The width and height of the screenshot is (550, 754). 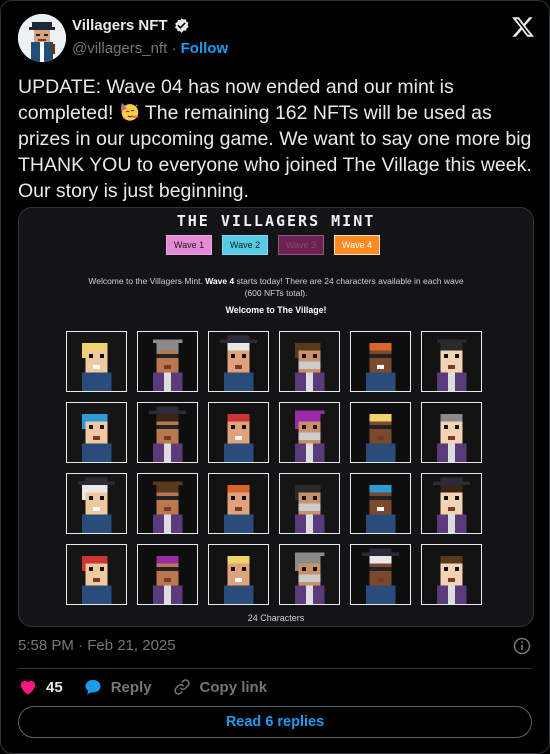 I want to click on reply-button: Reply, so click(x=117, y=687).